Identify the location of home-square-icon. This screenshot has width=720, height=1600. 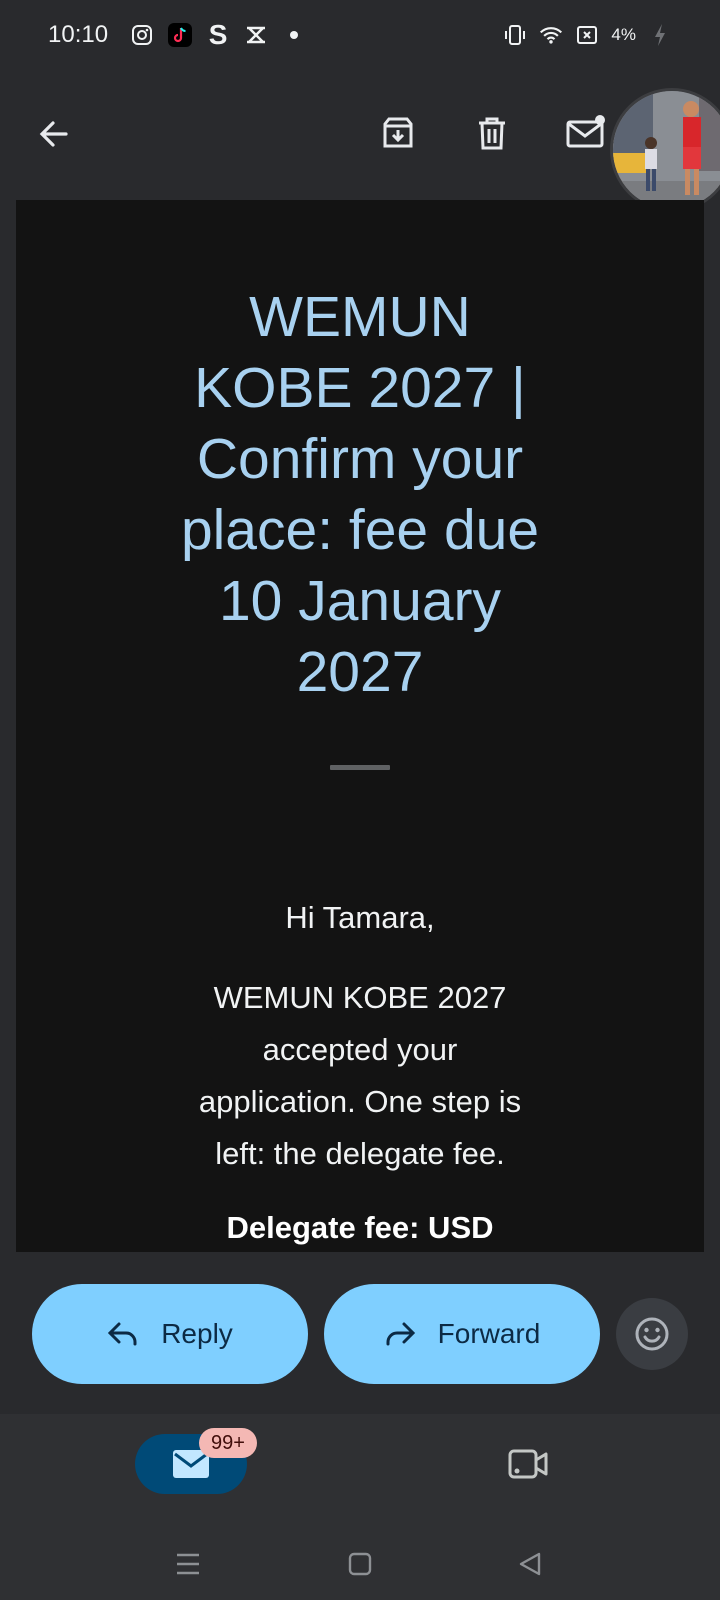
(360, 1564).